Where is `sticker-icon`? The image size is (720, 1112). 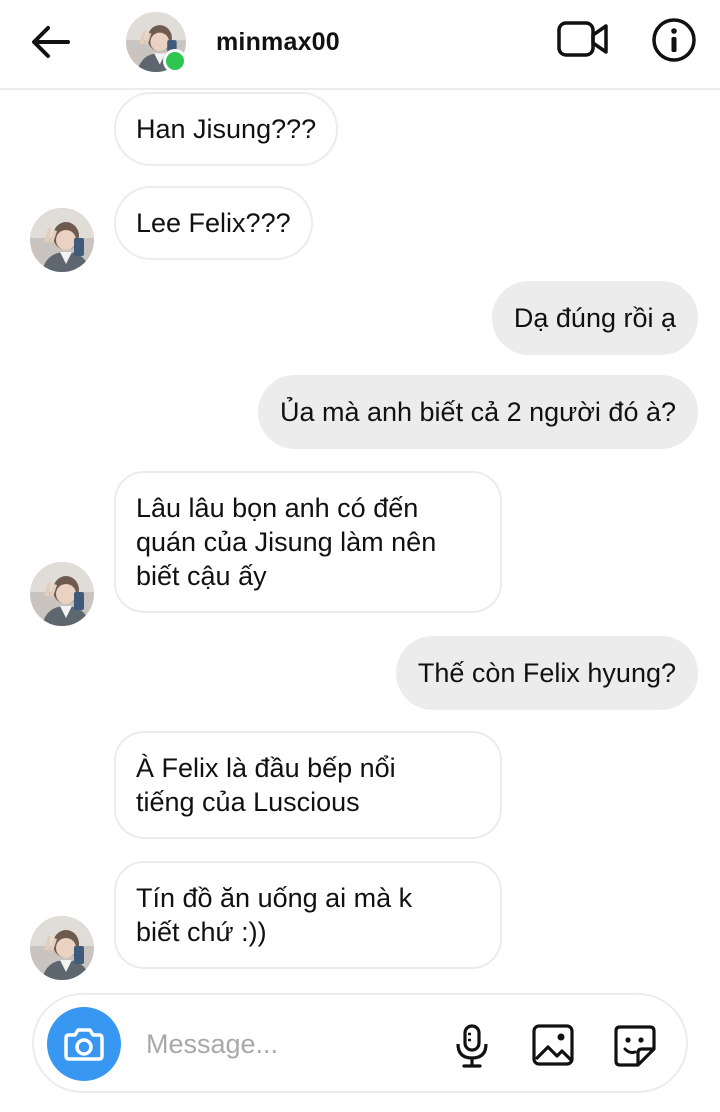
sticker-icon is located at coordinates (635, 1046).